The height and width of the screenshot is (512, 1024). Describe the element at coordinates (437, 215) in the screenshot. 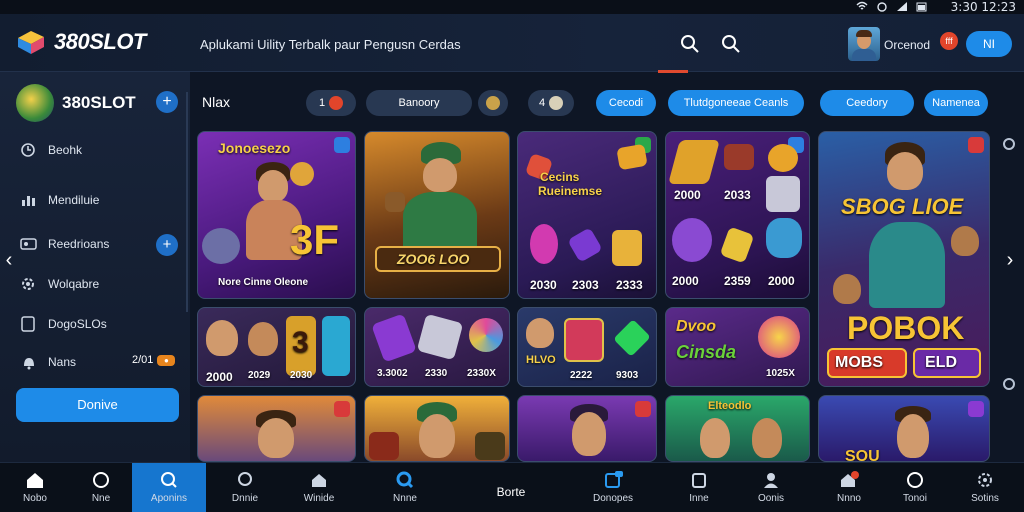

I see `game-card: ZOO6 LOO` at that location.